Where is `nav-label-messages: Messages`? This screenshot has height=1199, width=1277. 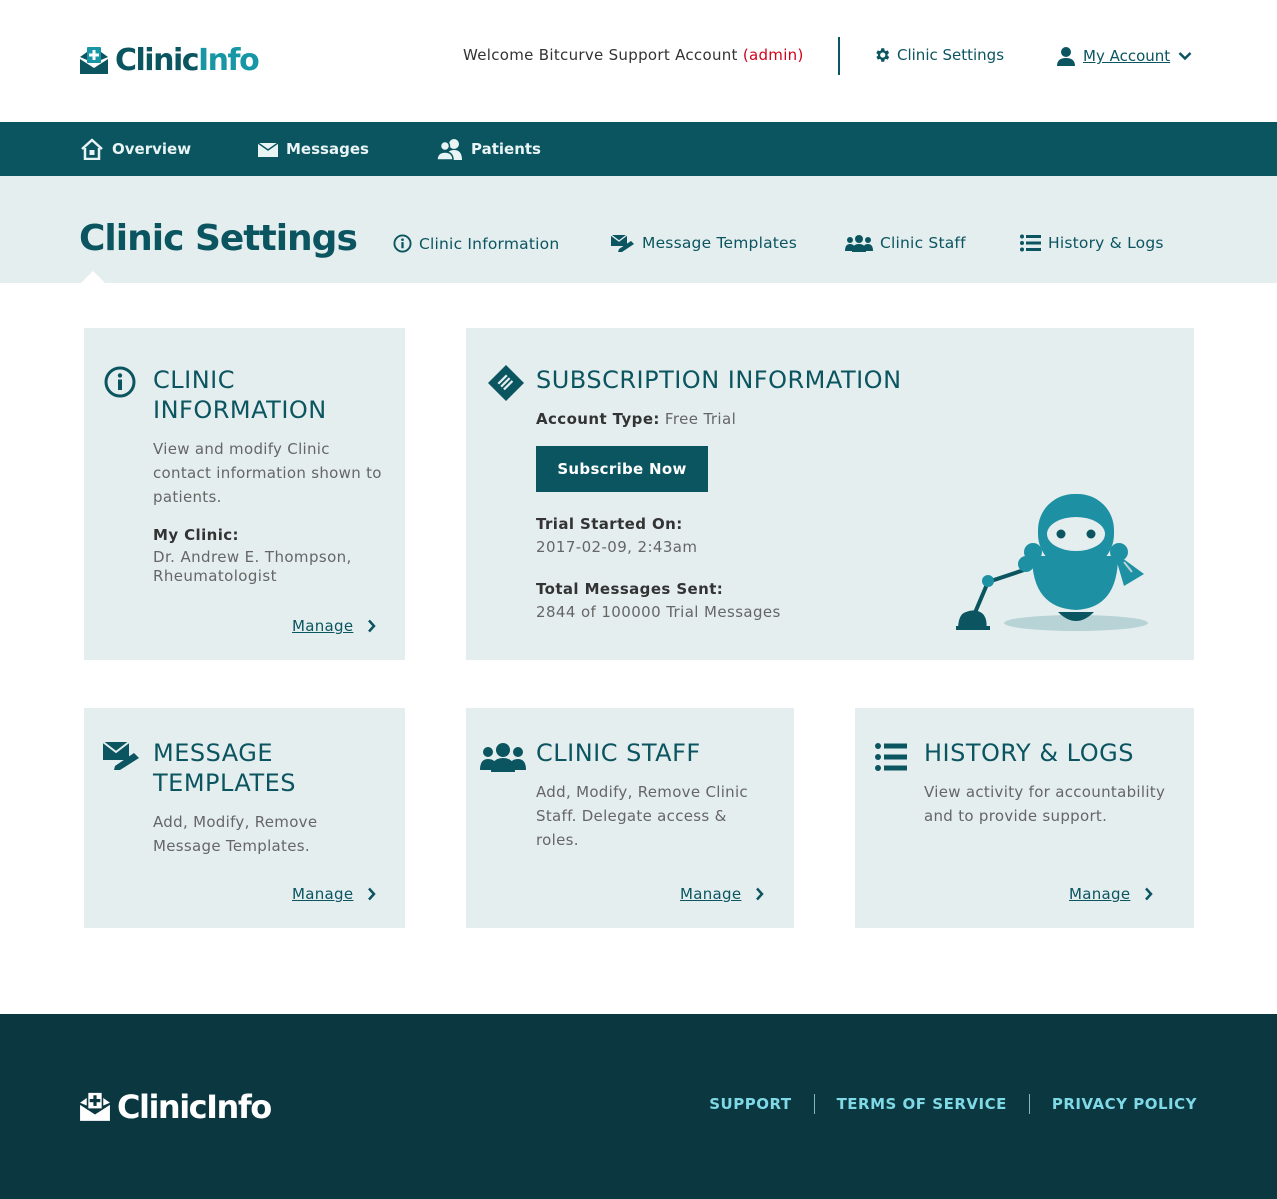 nav-label-messages: Messages is located at coordinates (327, 149).